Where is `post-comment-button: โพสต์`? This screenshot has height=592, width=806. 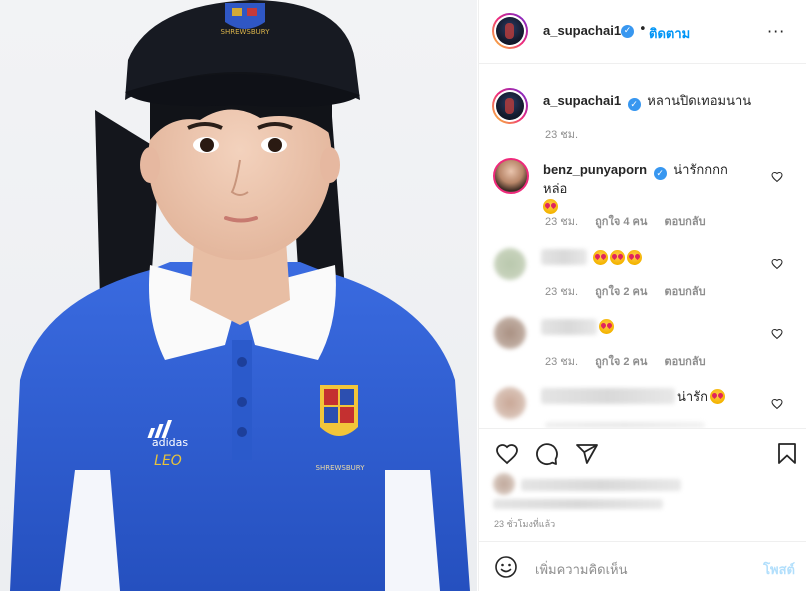 post-comment-button: โพสต์ is located at coordinates (779, 569).